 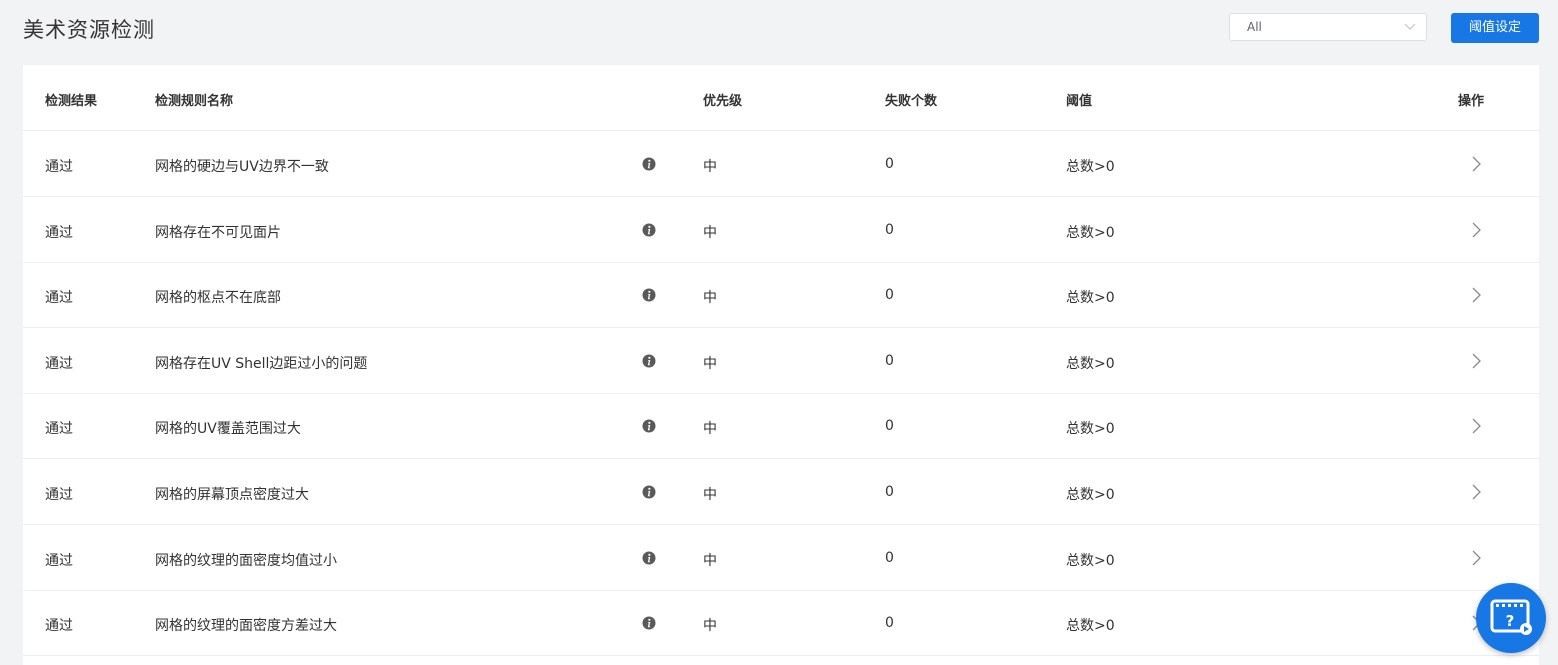 I want to click on header-result: 检测结果, so click(x=71, y=101).